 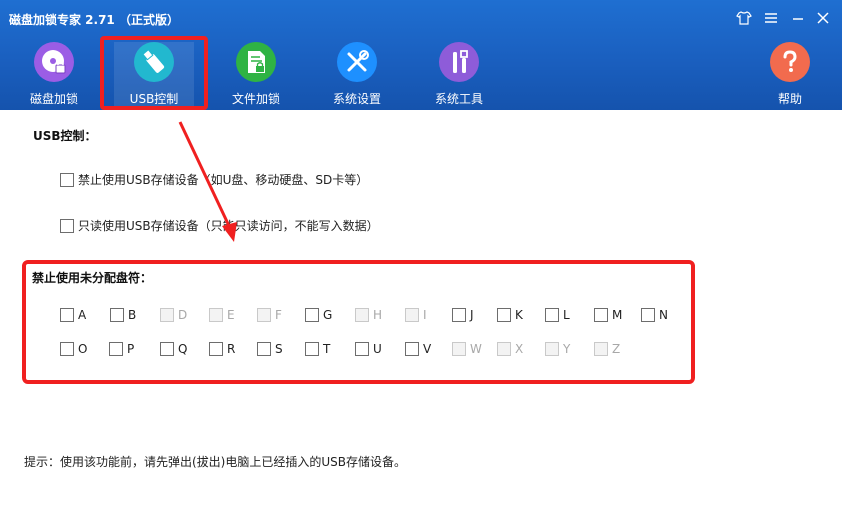 I want to click on nav-disk-lock: 磁盘加锁, so click(x=54, y=74).